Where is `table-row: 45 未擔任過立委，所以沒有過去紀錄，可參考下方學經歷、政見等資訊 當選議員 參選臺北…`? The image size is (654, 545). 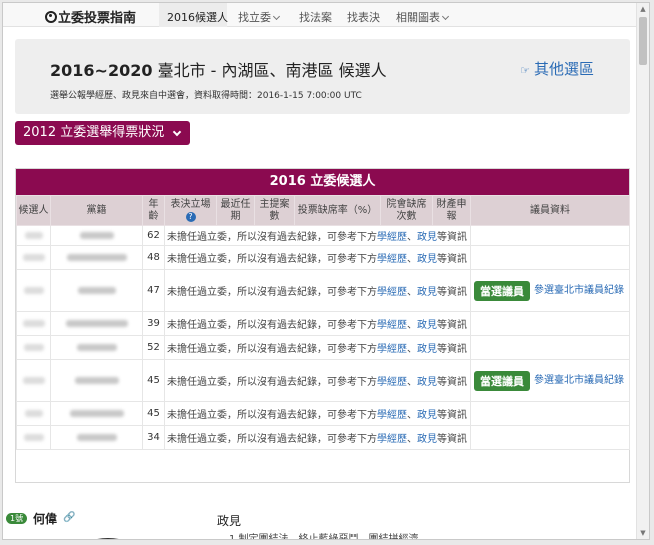
table-row: 45 未擔任過立委，所以沒有過去紀錄，可參考下方學經歷、政見等資訊 當選議員 參選臺北… is located at coordinates (323, 380).